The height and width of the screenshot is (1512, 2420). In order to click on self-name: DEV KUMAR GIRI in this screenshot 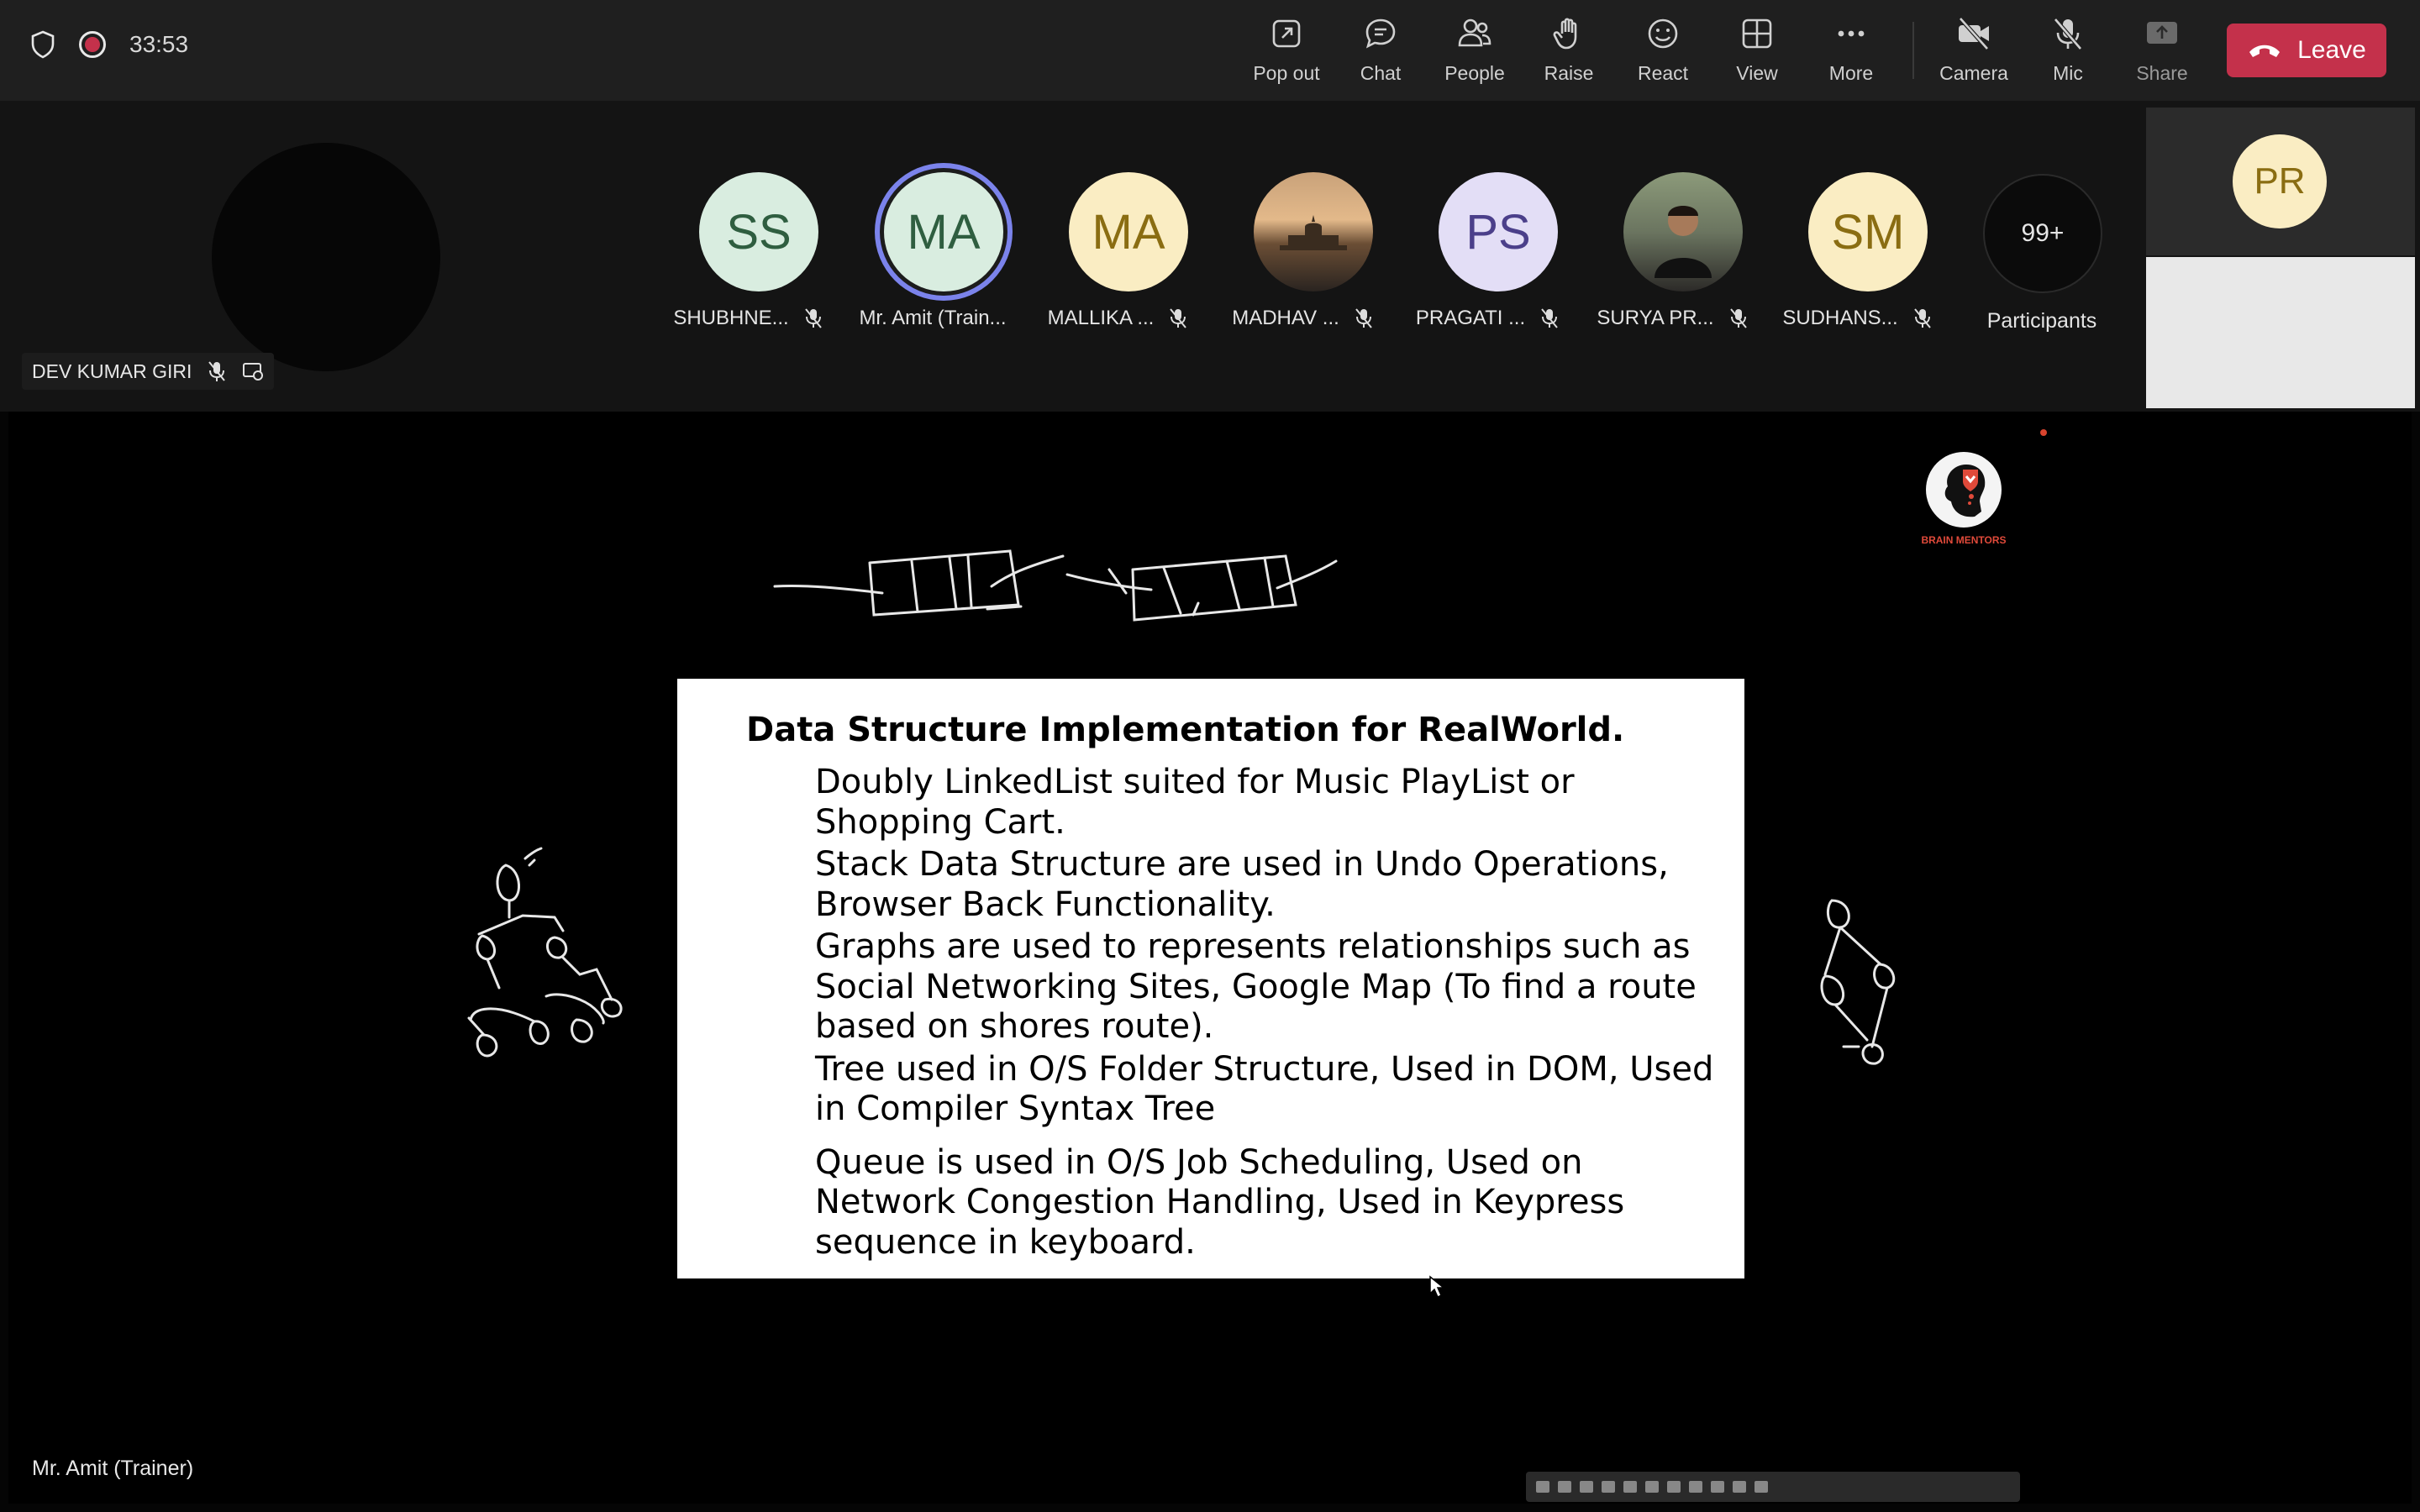, I will do `click(112, 371)`.